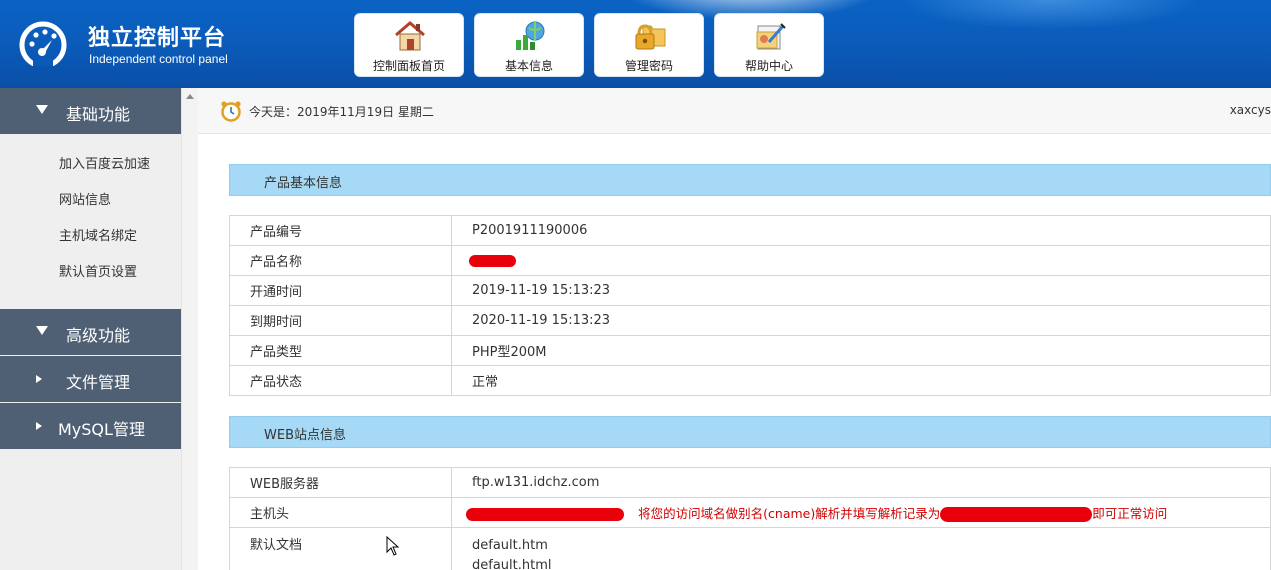  I want to click on row-key: 到期时间, so click(340, 320).